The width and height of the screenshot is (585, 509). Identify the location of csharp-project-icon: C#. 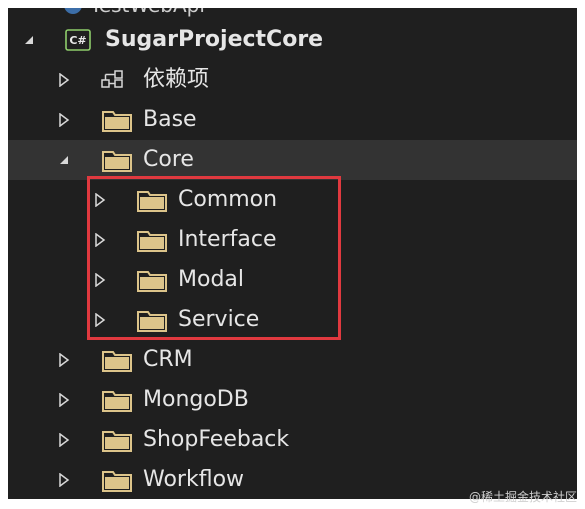
(78, 40).